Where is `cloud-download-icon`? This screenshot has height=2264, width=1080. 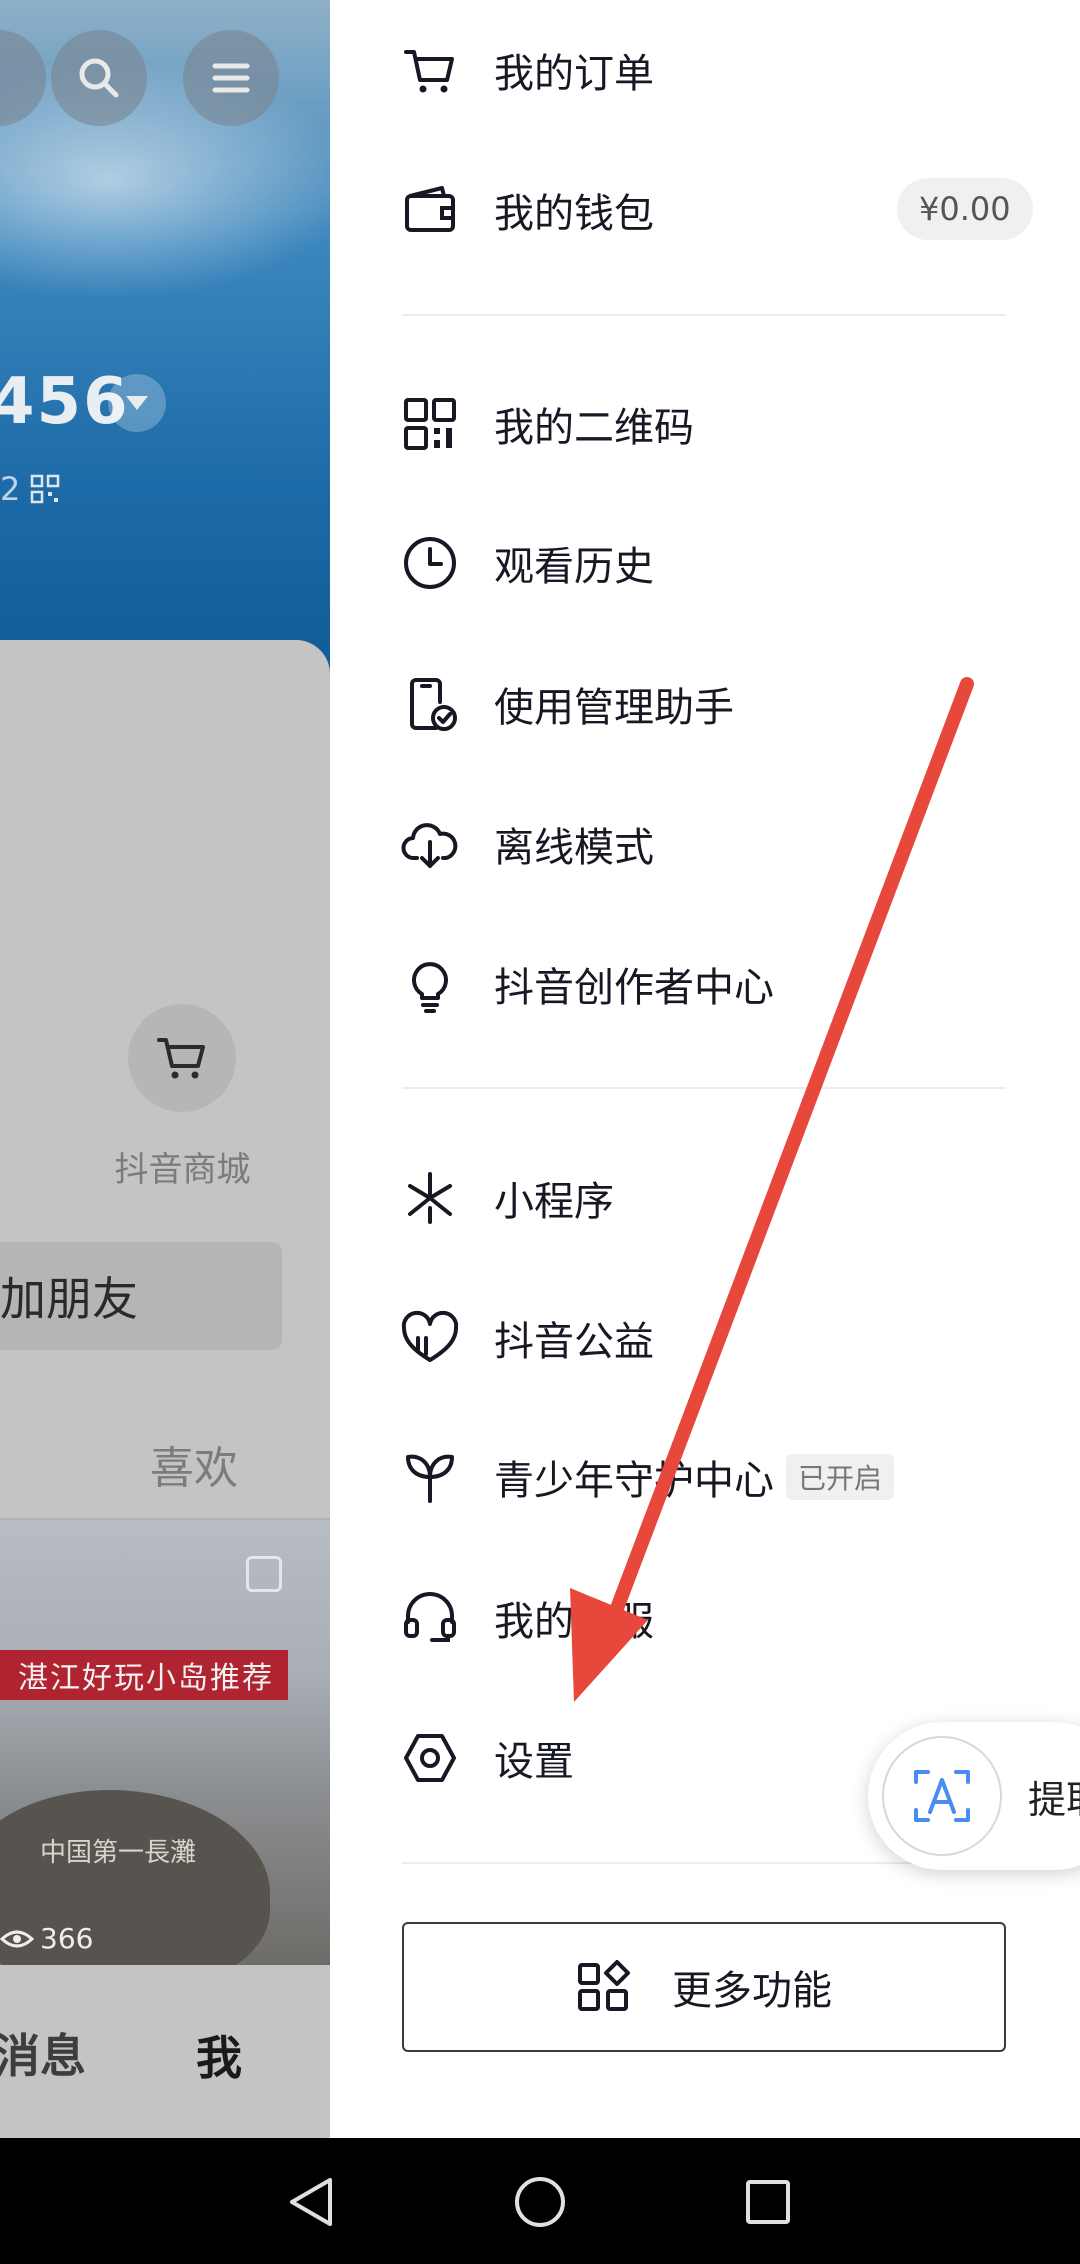
cloud-download-icon is located at coordinates (430, 844).